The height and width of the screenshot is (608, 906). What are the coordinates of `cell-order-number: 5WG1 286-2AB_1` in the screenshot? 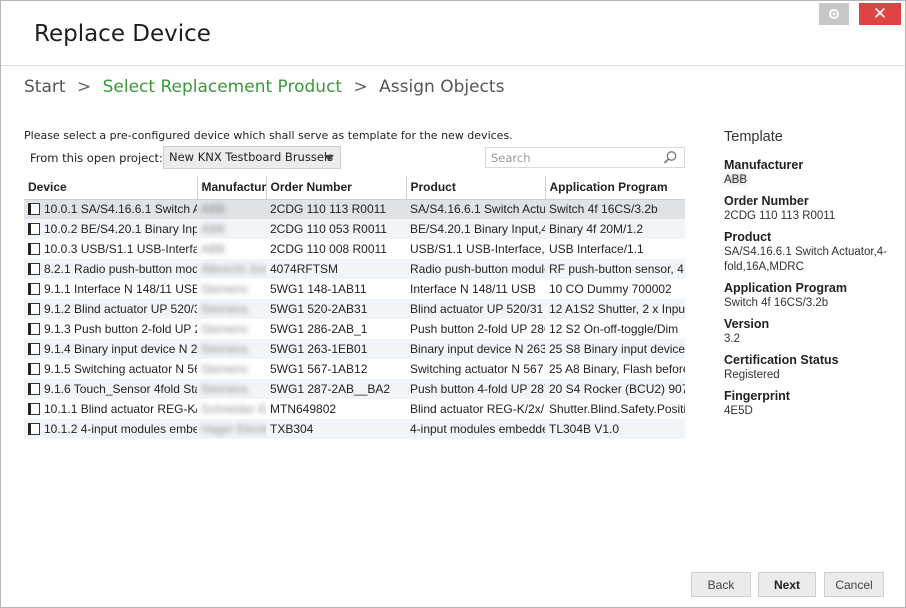 It's located at (336, 329).